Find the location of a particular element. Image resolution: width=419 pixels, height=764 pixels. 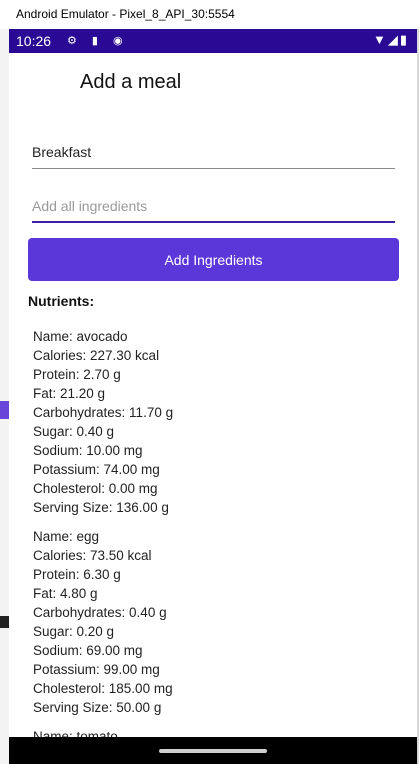

nutrients-heading: Nutrients: is located at coordinates (61, 301).